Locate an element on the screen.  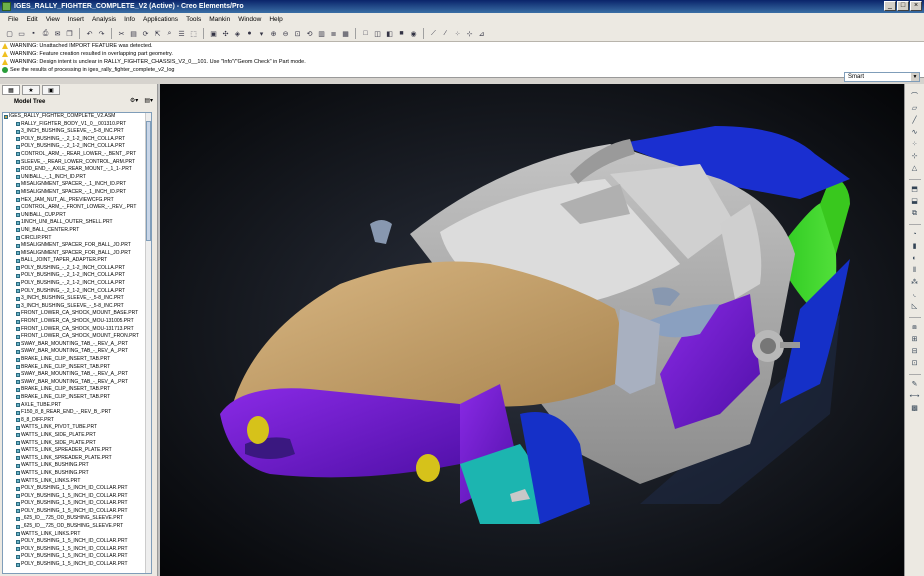
tree-item: BALL_JOINT_TAPER_ADAPTER.PRT is located at coordinates (77, 261).